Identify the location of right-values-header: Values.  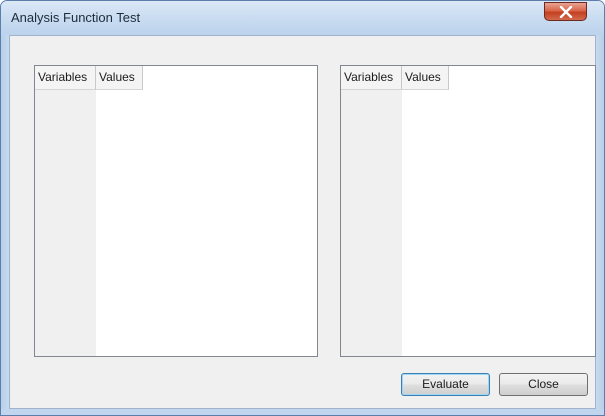
(425, 78).